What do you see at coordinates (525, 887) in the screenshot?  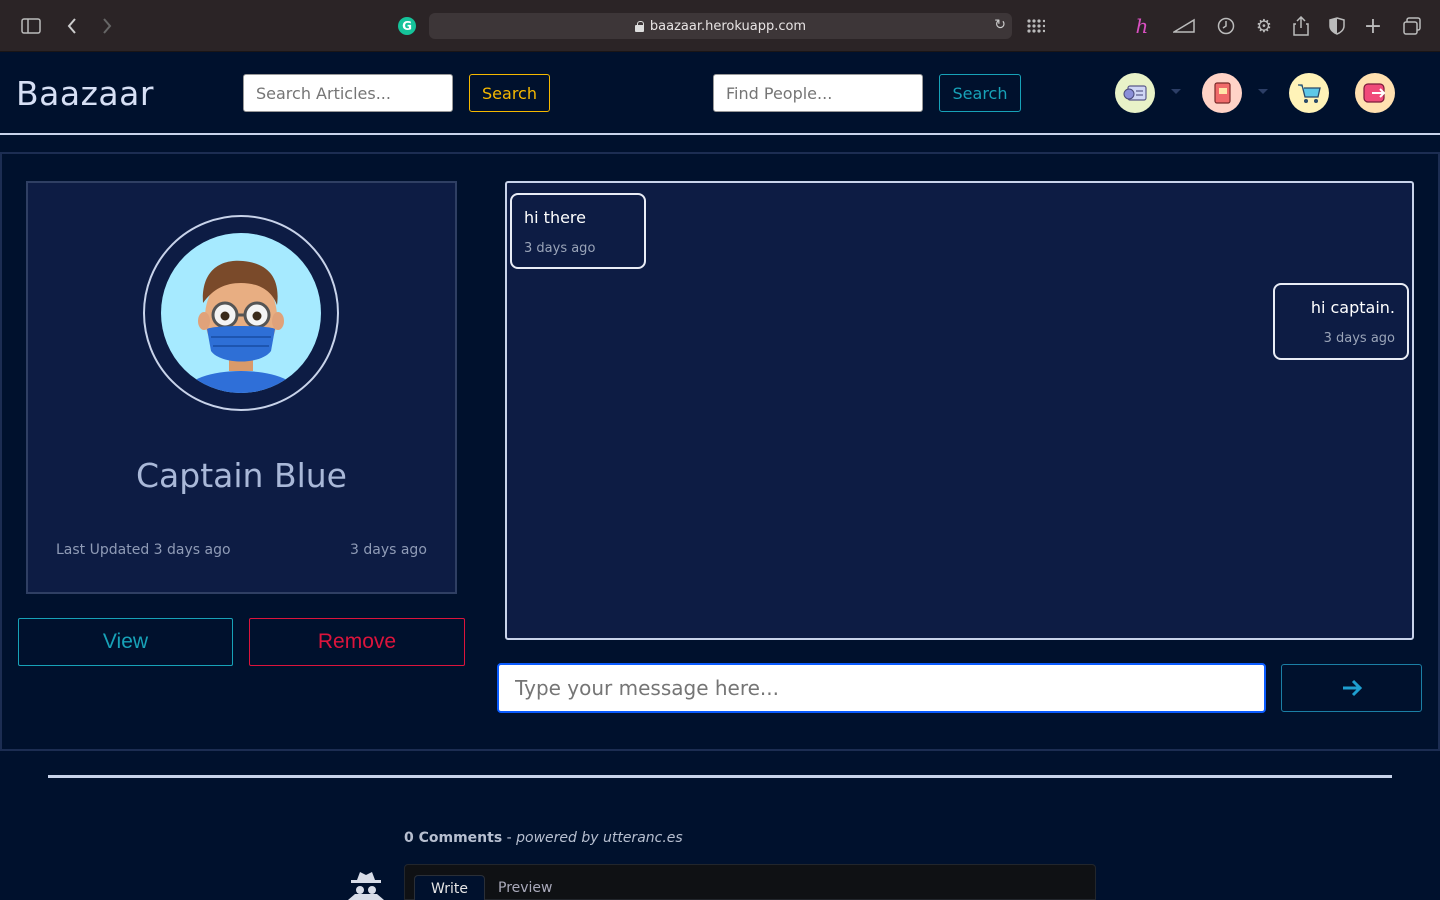 I see `tab-preview: Preview` at bounding box center [525, 887].